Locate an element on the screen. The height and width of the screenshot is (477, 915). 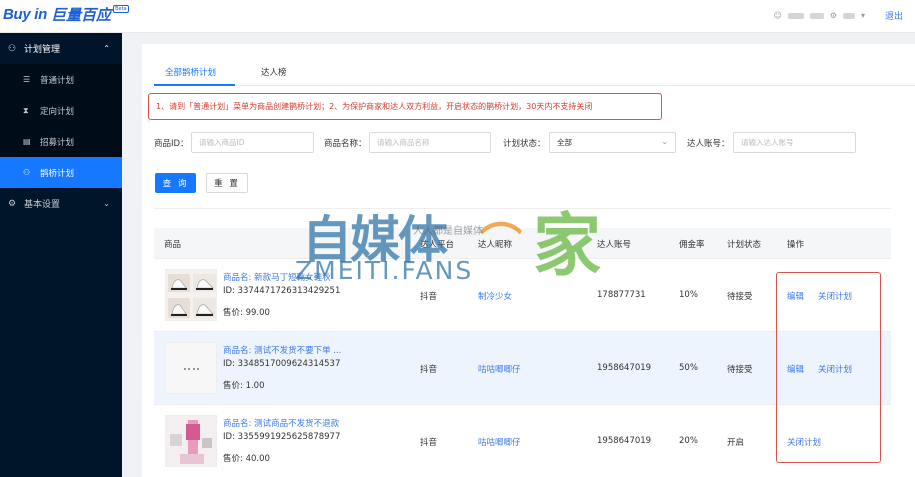
menu-group-basic-settings: ⚙ 基本设置 ⌄ is located at coordinates (61, 203).